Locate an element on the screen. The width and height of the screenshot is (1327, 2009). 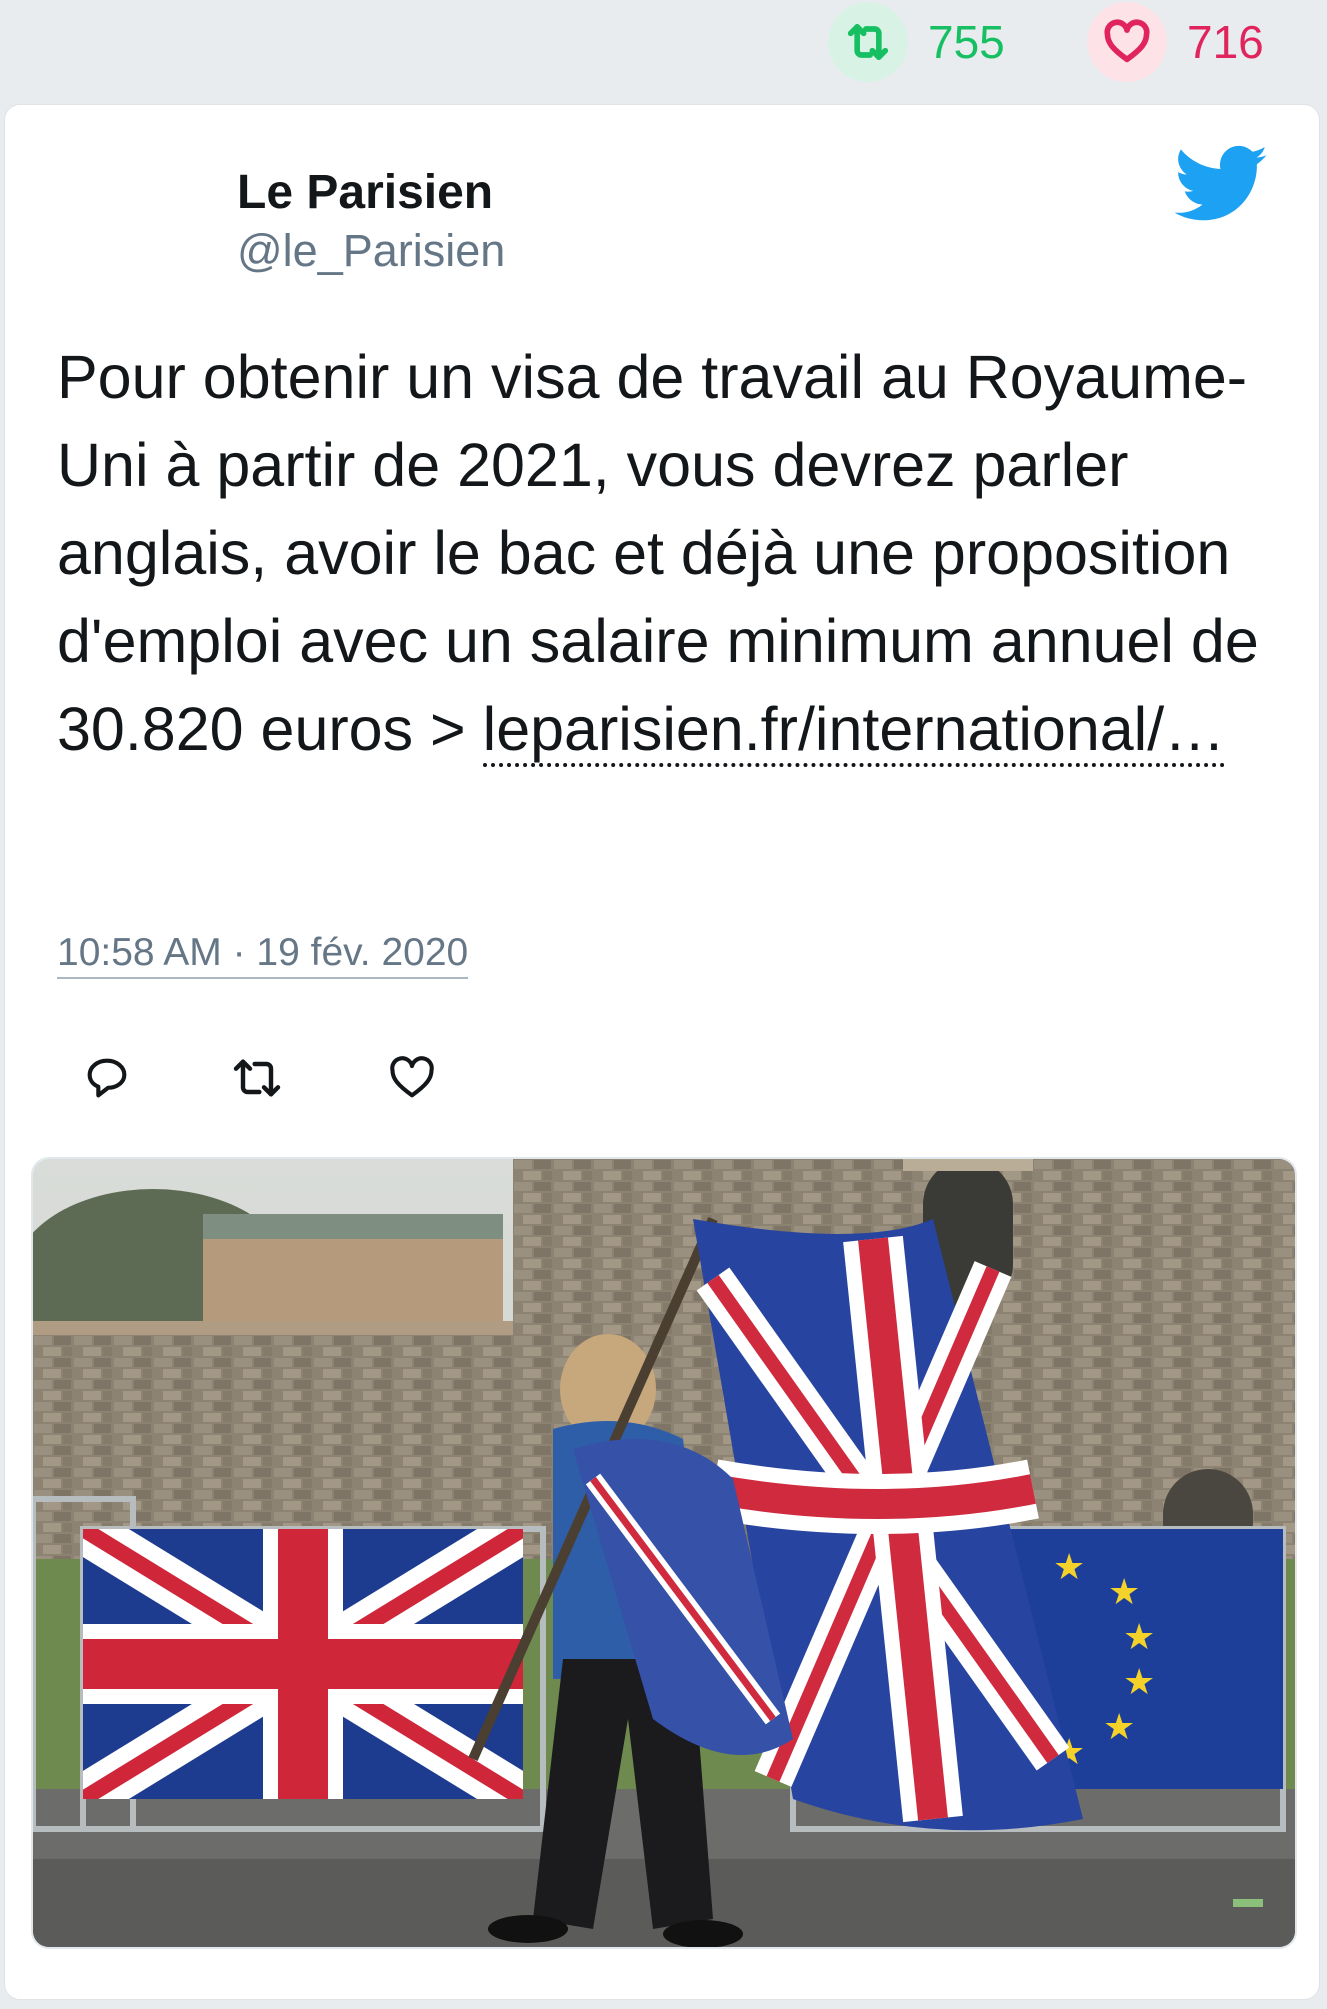
retweet-button is located at coordinates (257, 1080).